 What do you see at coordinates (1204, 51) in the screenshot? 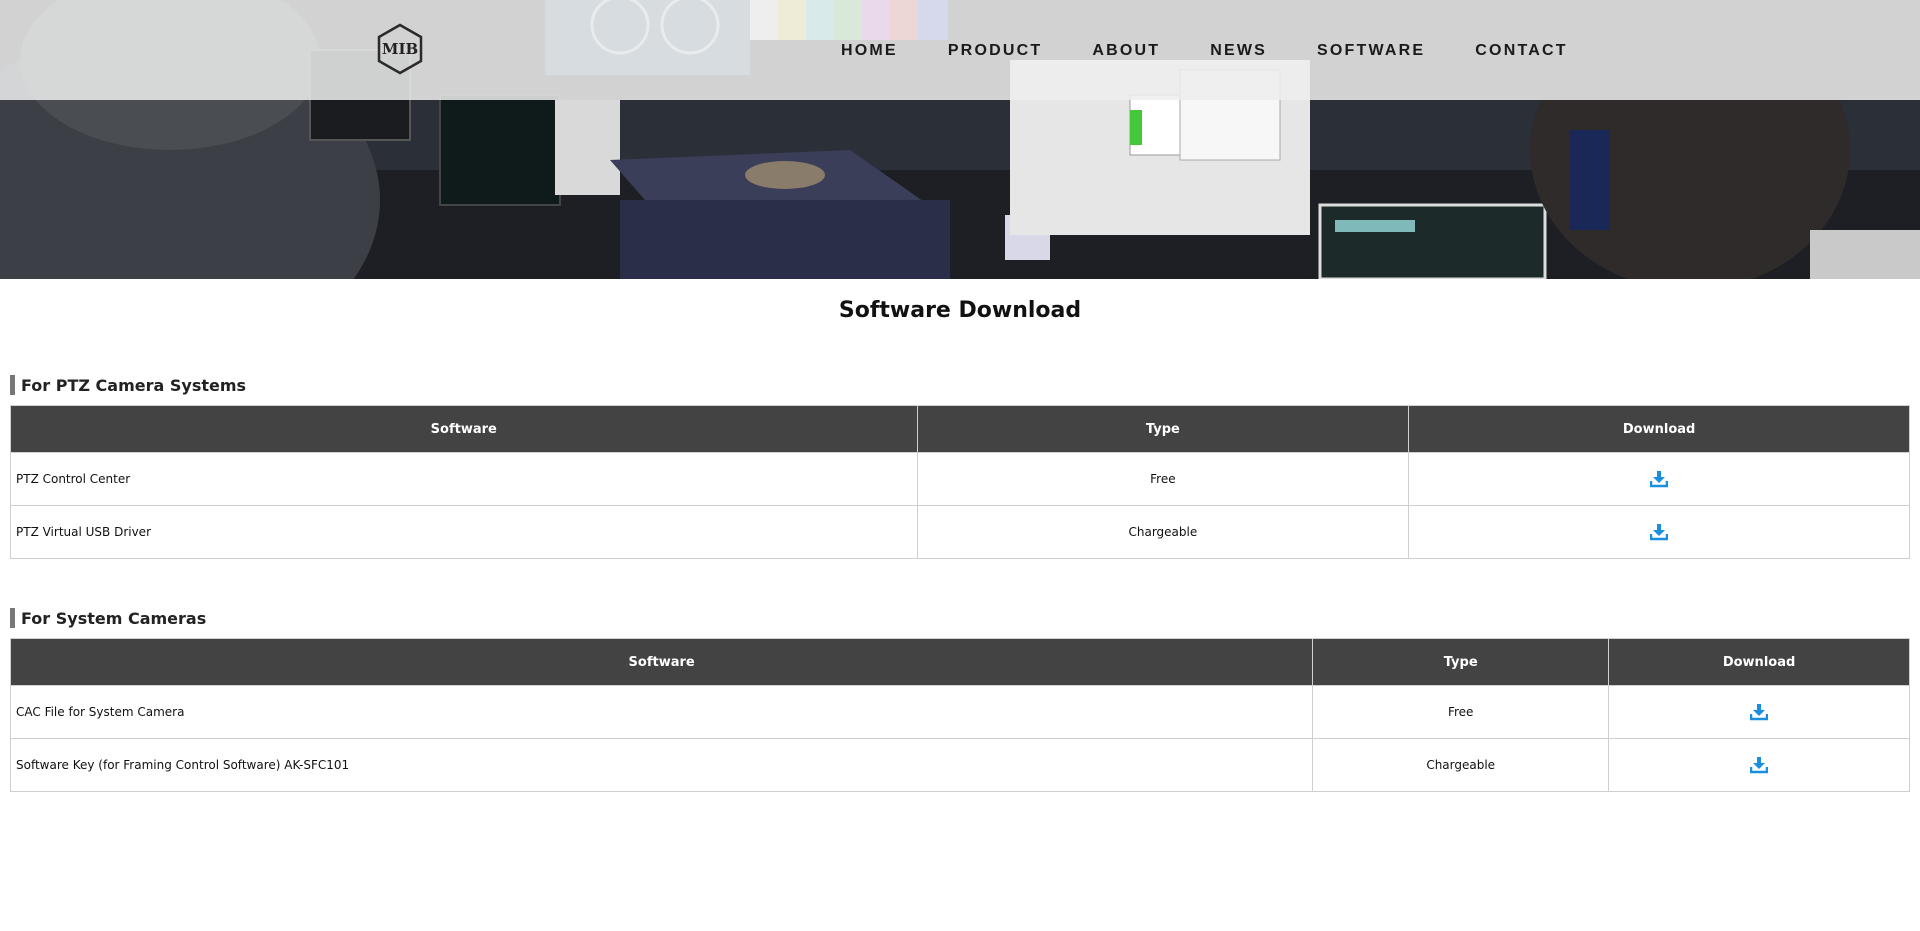
I see `main-nav: HOME PRODUCT ABOUT NEWS SOFTWARE CONTACT` at bounding box center [1204, 51].